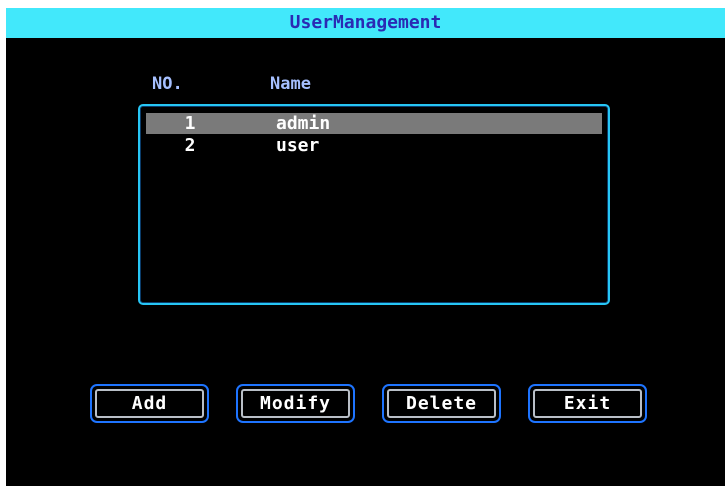  I want to click on modify-button: Modify, so click(295, 403).